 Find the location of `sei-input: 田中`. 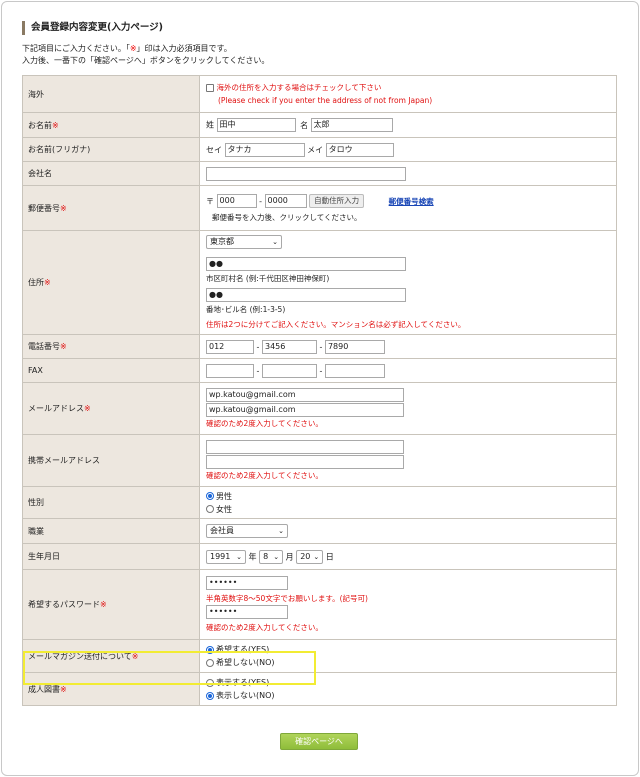

sei-input: 田中 is located at coordinates (256, 125).